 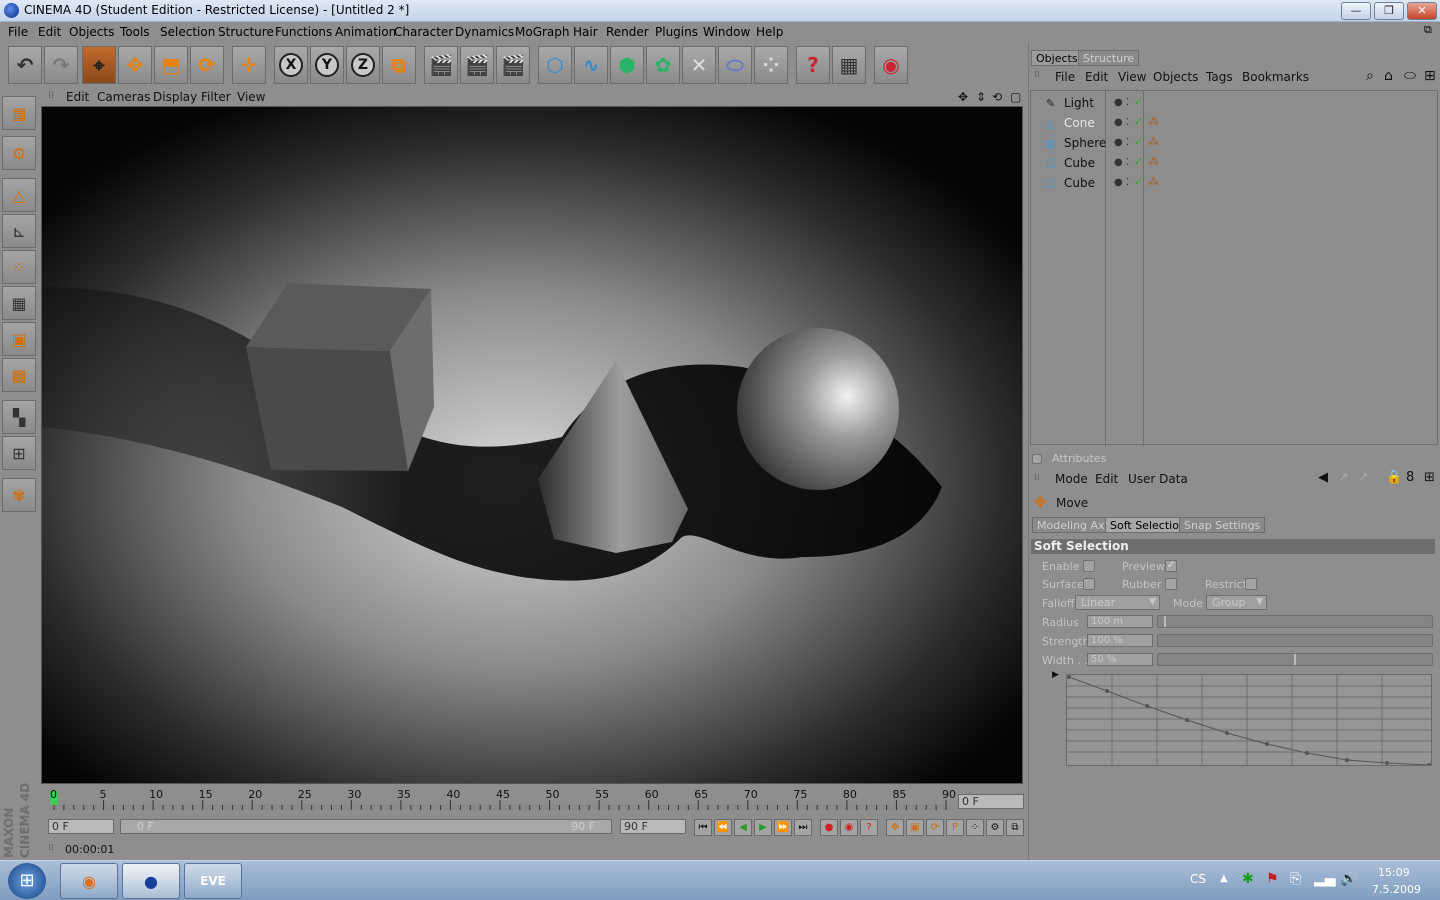 What do you see at coordinates (19, 303) in the screenshot?
I see `edges-mode-icon: ▦` at bounding box center [19, 303].